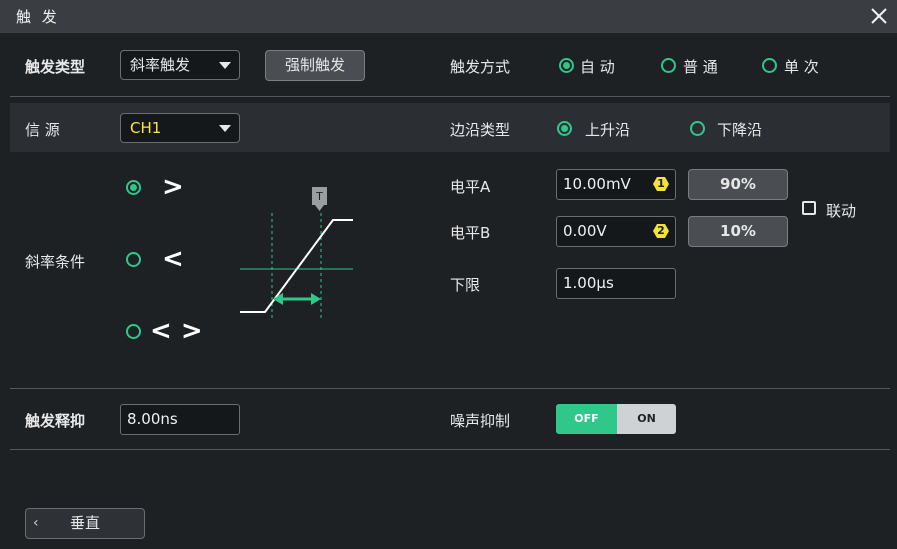 This screenshot has height=549, width=897. Describe the element at coordinates (616, 283) in the screenshot. I see `lower-limit-field: 1.00µs` at that location.